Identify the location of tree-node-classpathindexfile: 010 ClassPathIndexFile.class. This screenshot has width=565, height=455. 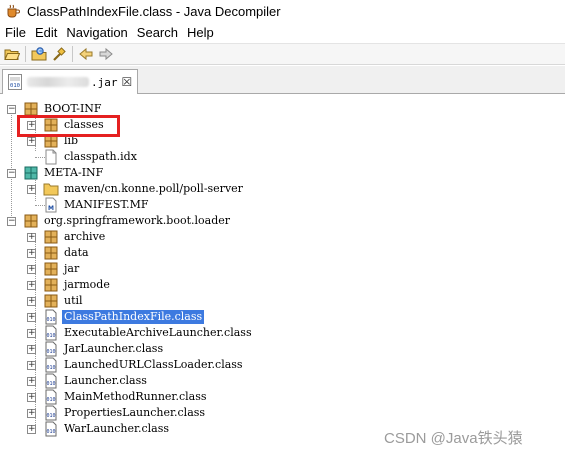
(124, 317).